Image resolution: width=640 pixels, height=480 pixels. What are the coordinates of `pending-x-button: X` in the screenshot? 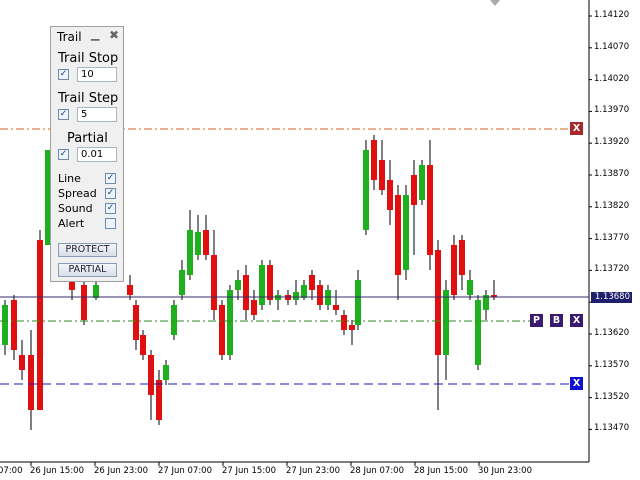 It's located at (576, 320).